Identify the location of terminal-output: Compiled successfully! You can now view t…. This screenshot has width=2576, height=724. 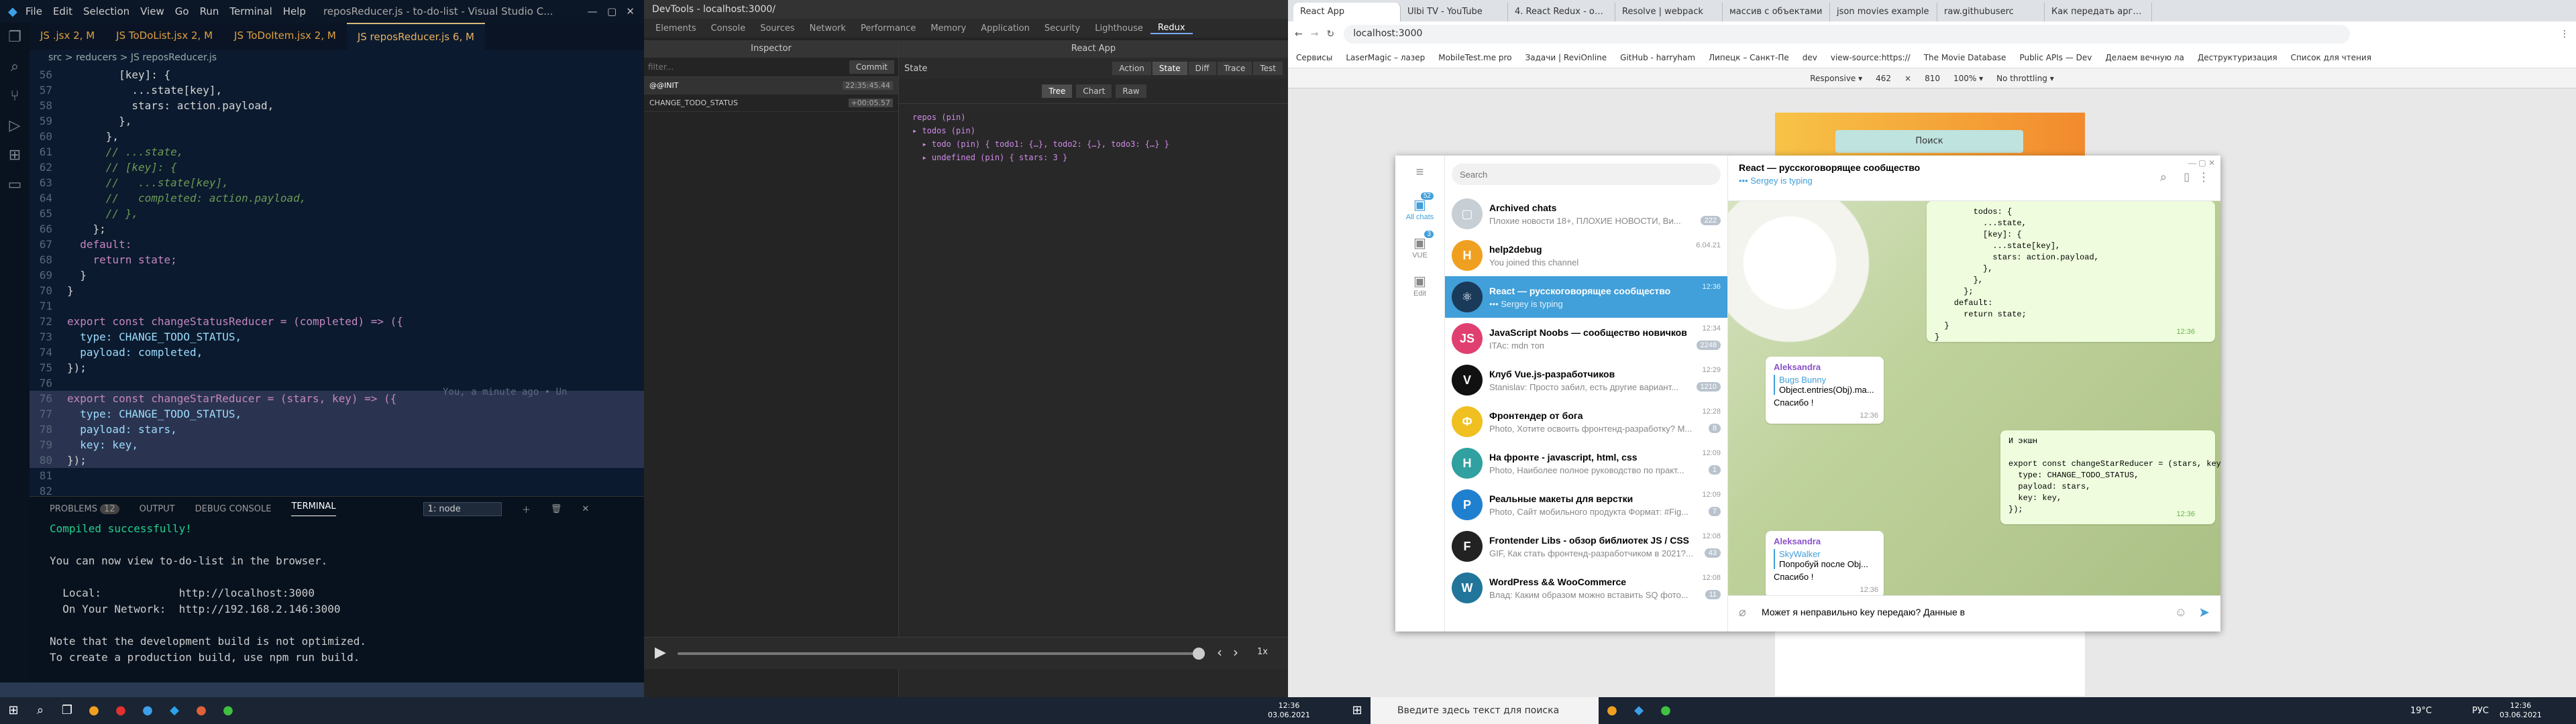
(337, 609).